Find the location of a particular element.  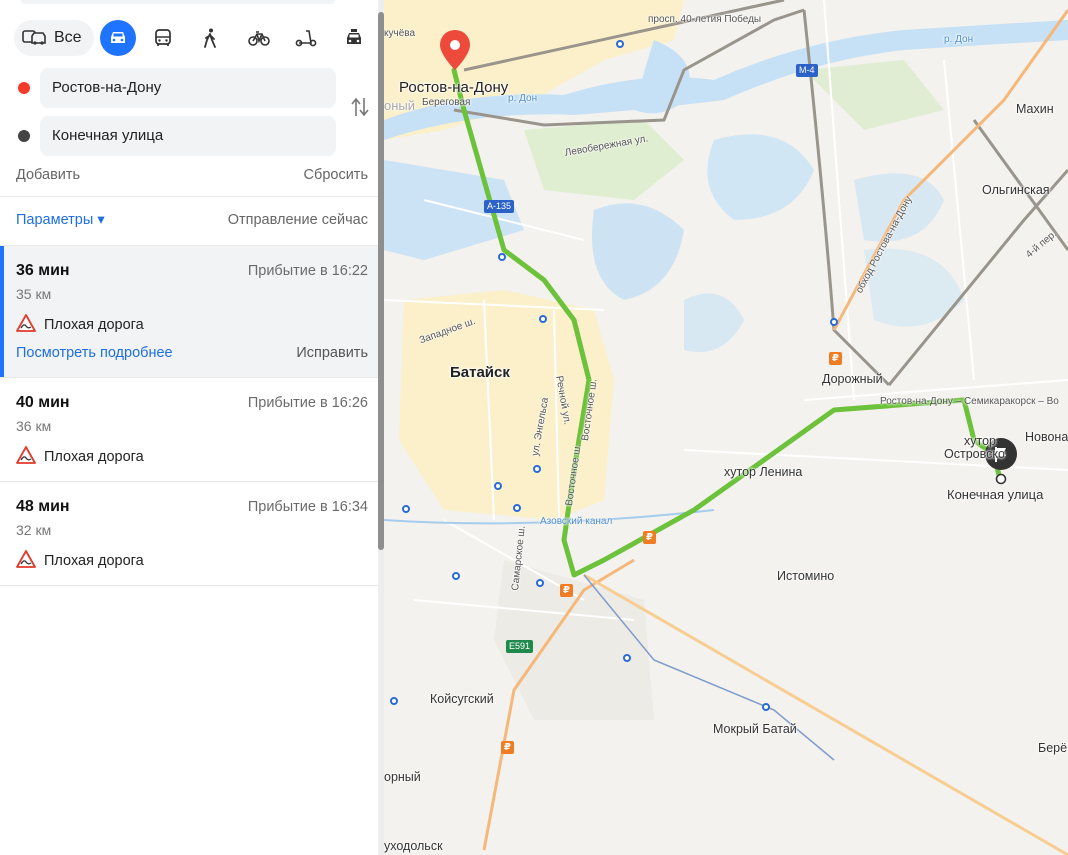

route-details-link: Посмотреть подробнее is located at coordinates (94, 353).